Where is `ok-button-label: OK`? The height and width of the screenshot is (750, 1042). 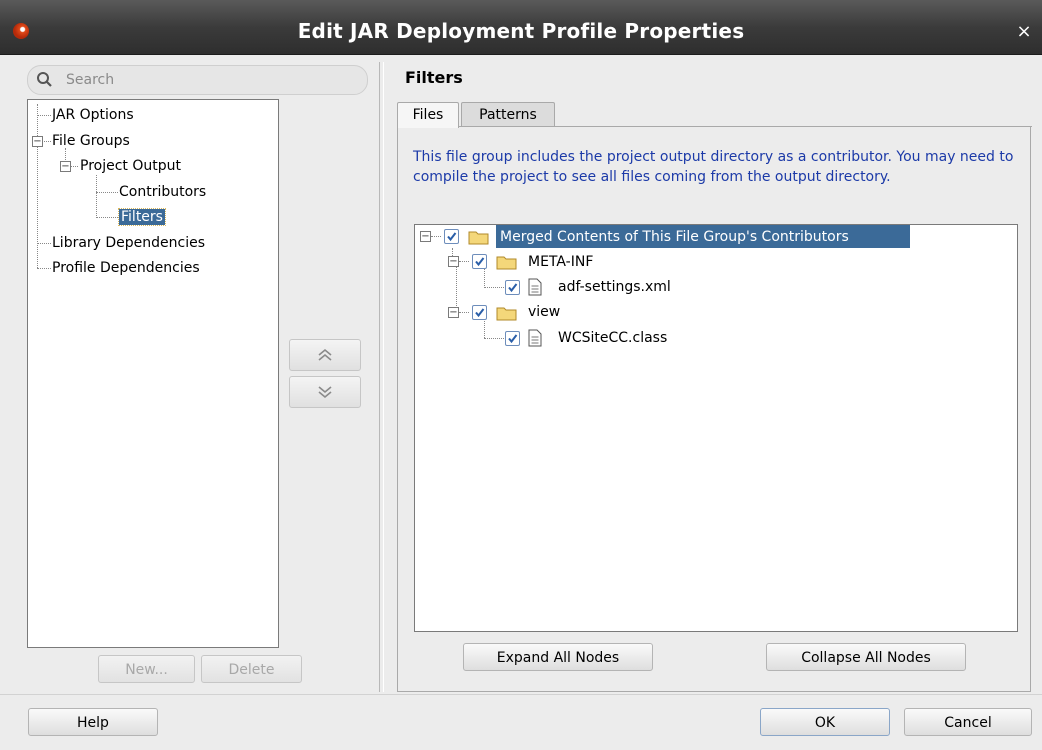
ok-button-label: OK is located at coordinates (825, 723).